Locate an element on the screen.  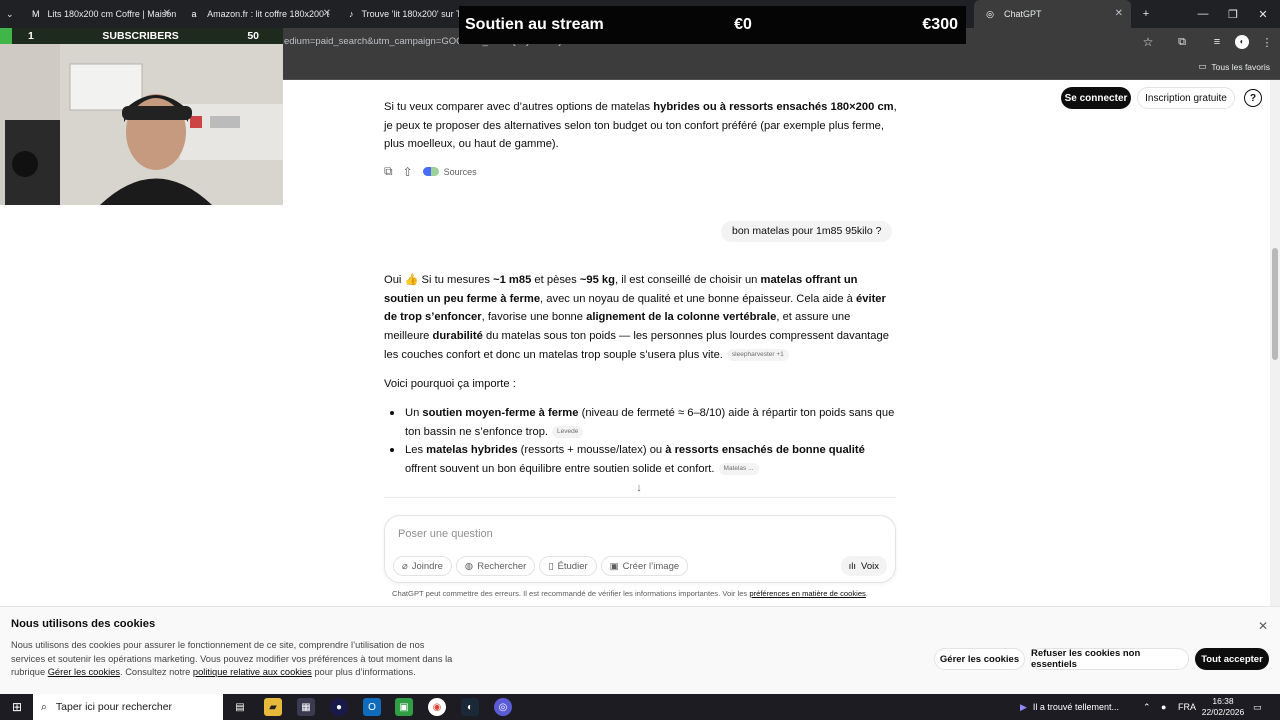
tab-amazon: a Amazon.fr : lit coffre 180x200 t ✕ is located at coordinates (259, 14).